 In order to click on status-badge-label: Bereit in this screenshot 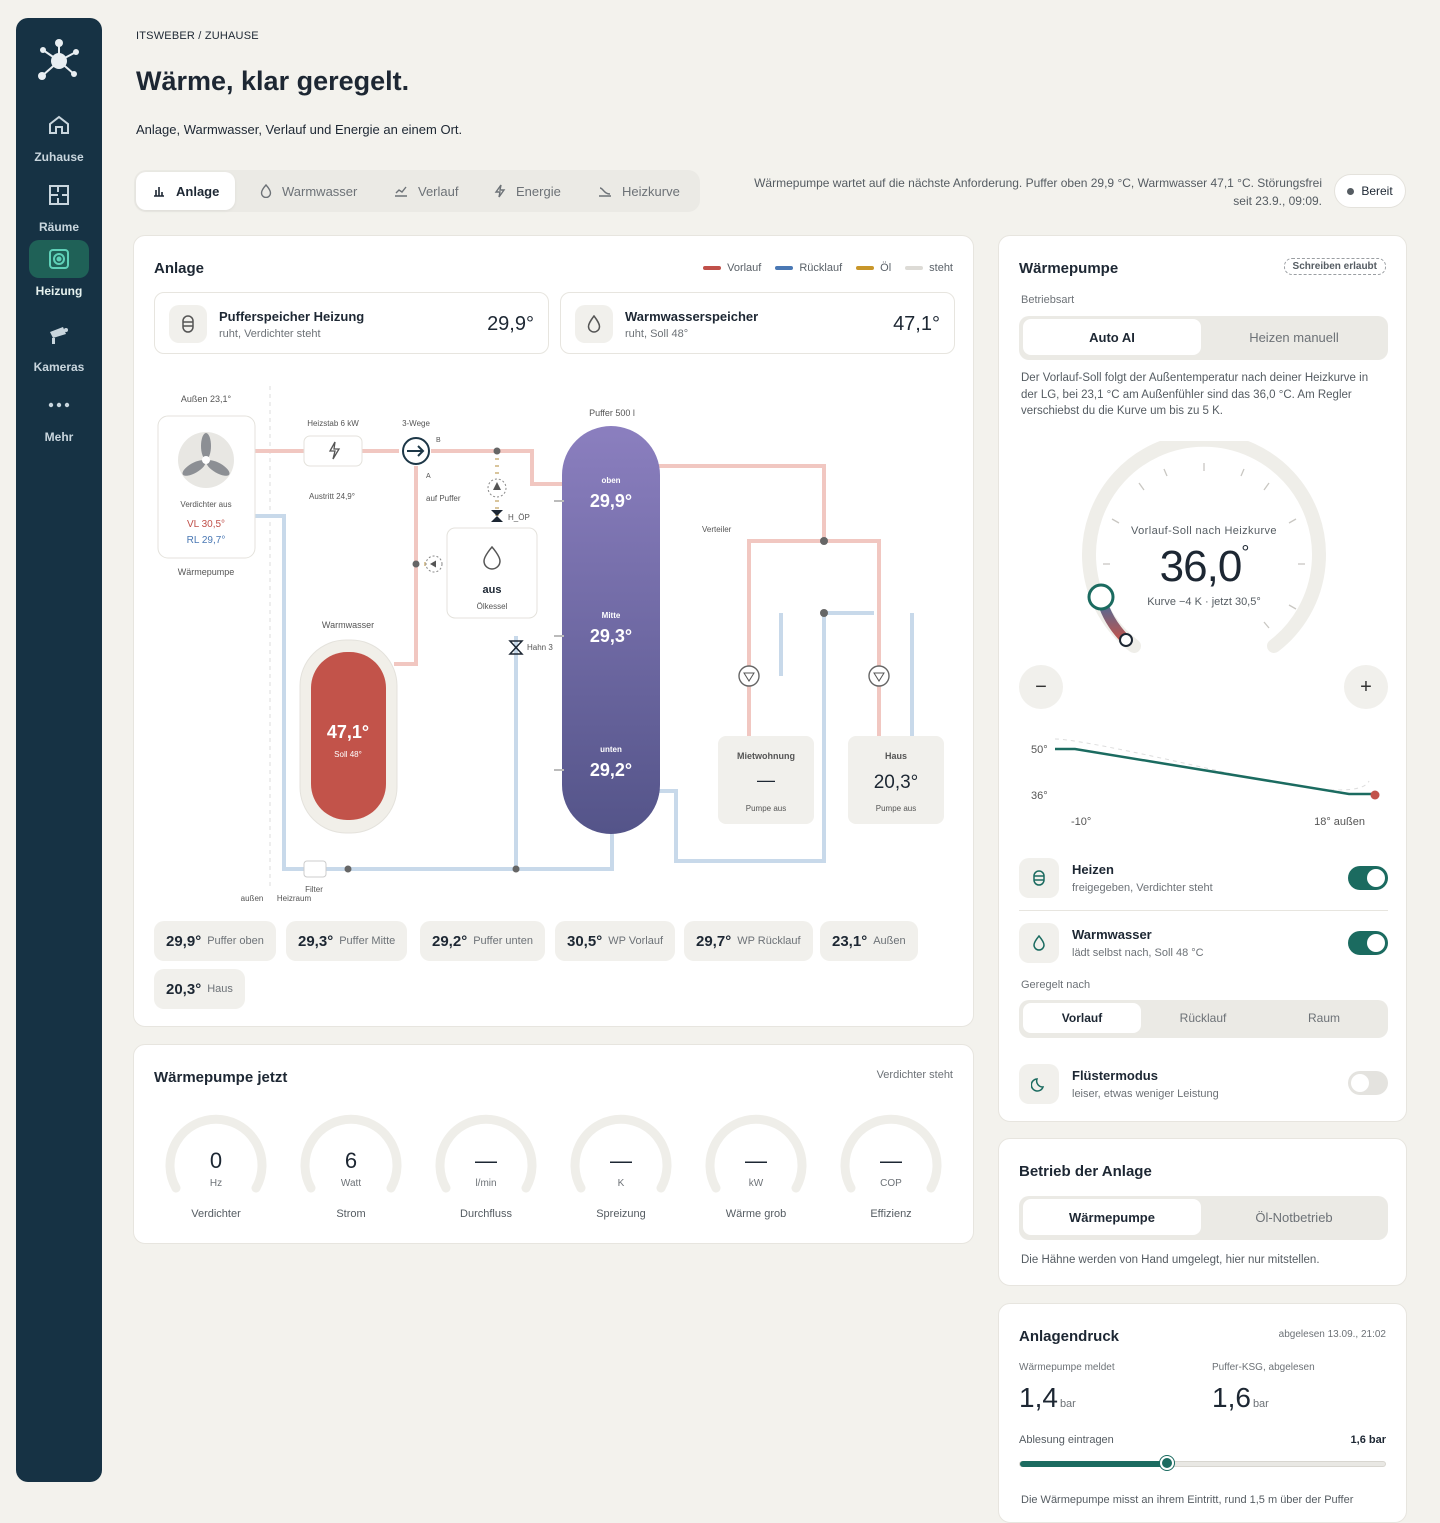, I will do `click(1377, 191)`.